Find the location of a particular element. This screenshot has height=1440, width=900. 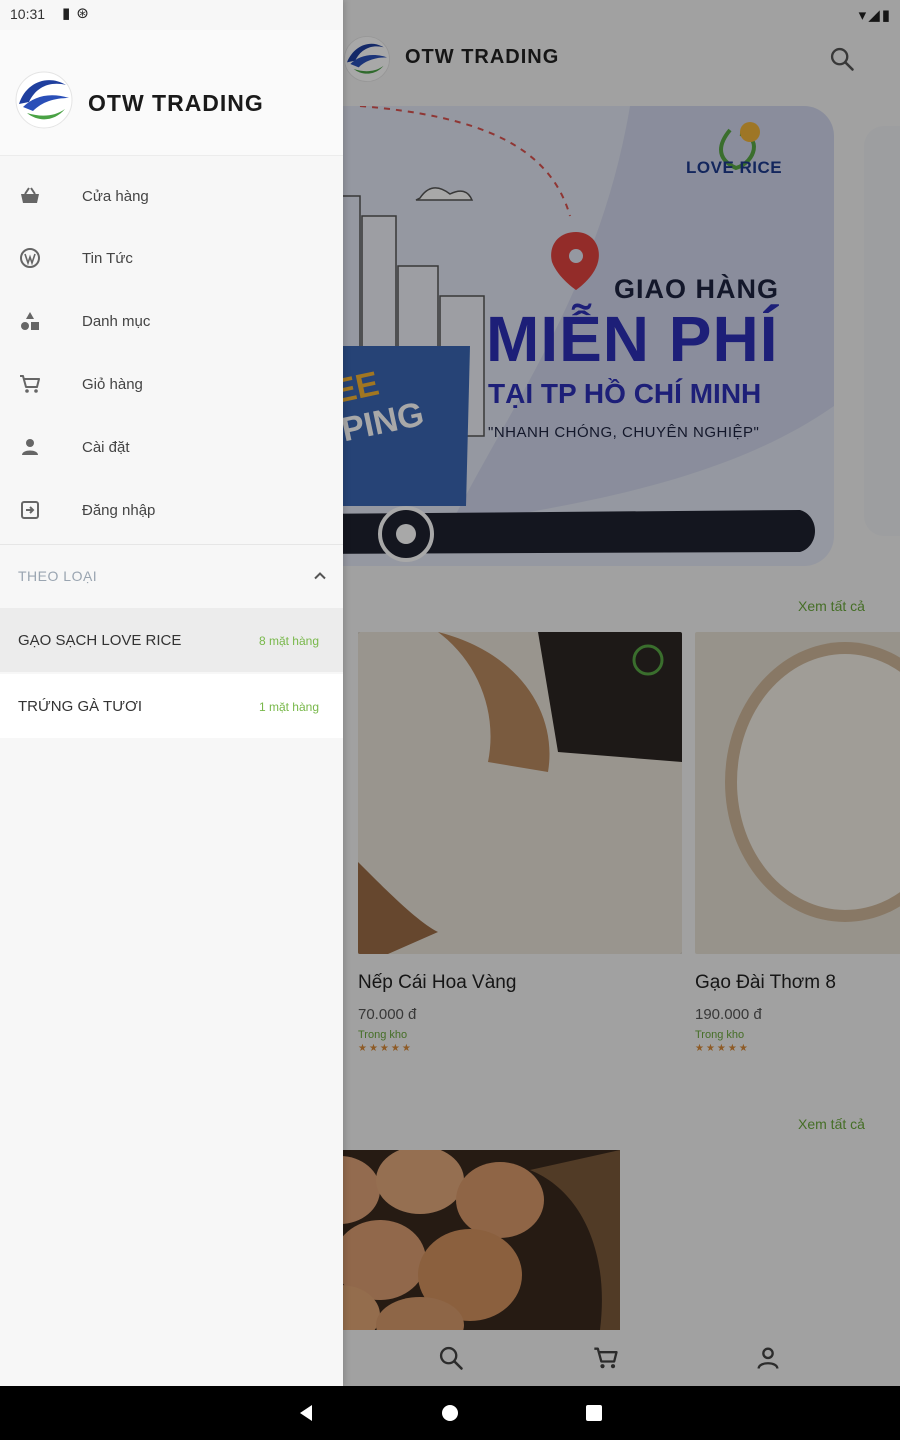

status-time: 10:31 is located at coordinates (28, 14).